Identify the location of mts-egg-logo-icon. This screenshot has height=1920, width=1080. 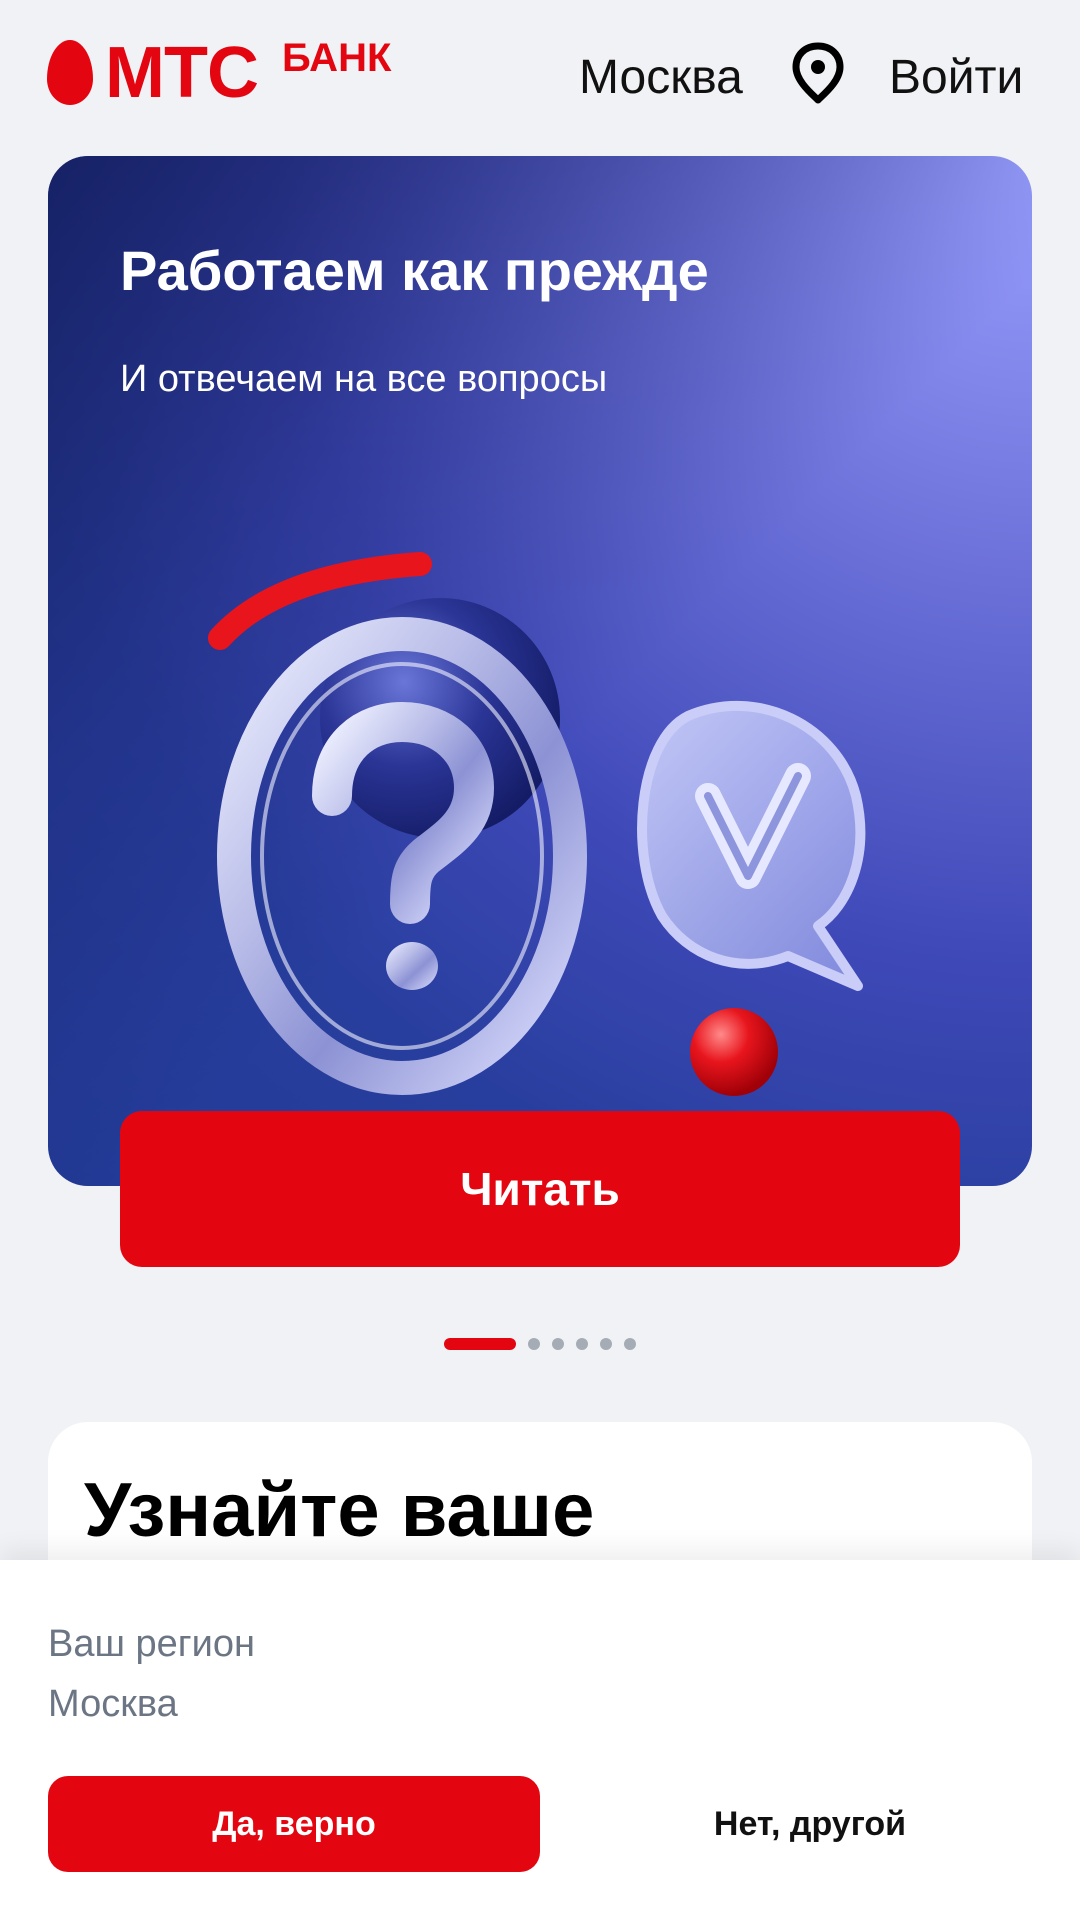
(70, 72).